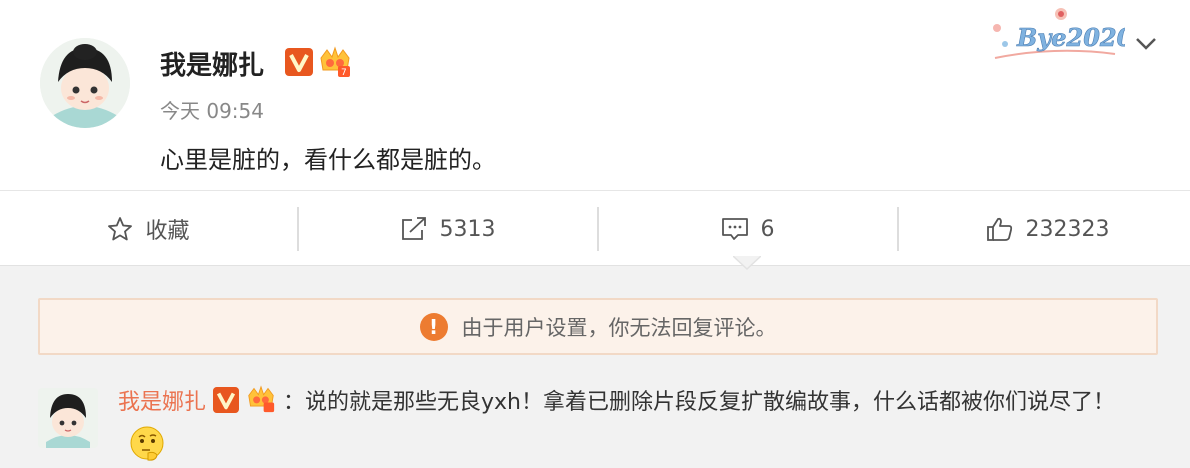  Describe the element at coordinates (261, 399) in the screenshot. I see `crown-badge-icon` at that location.